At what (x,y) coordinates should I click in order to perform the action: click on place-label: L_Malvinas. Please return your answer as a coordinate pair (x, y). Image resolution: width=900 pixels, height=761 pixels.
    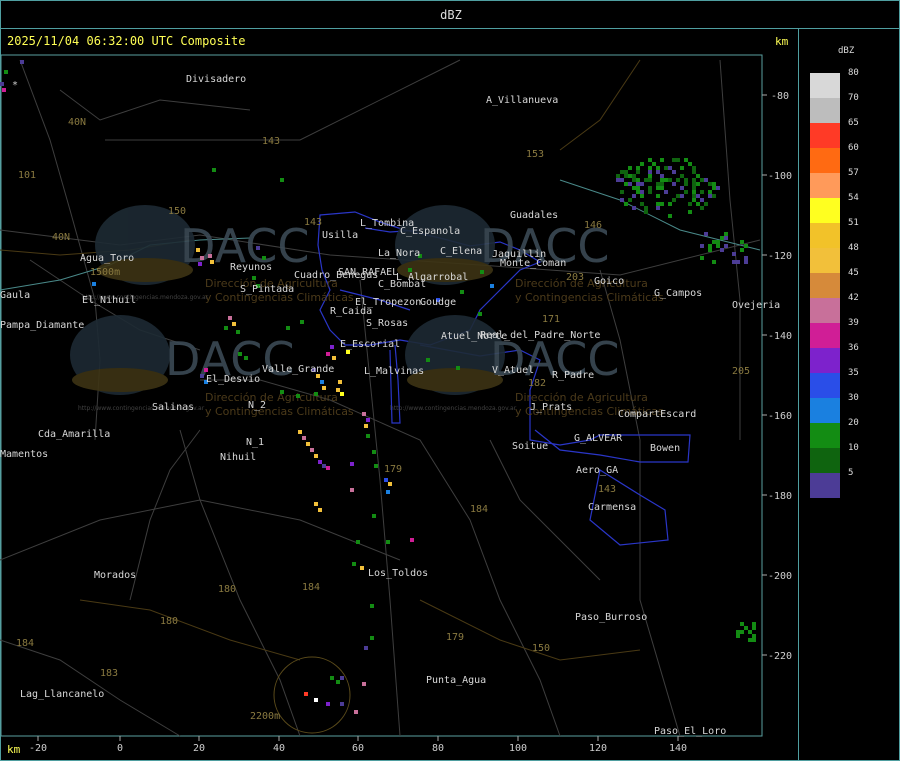
    Looking at the image, I should click on (394, 371).